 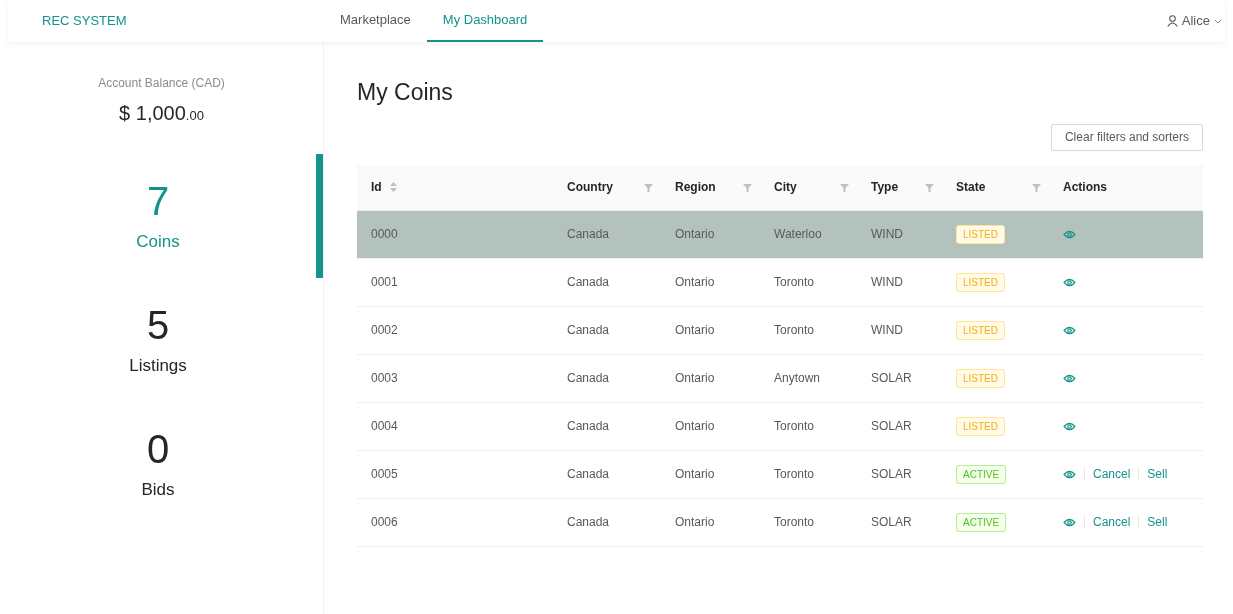 What do you see at coordinates (1194, 21) in the screenshot?
I see `user-menu: Alice` at bounding box center [1194, 21].